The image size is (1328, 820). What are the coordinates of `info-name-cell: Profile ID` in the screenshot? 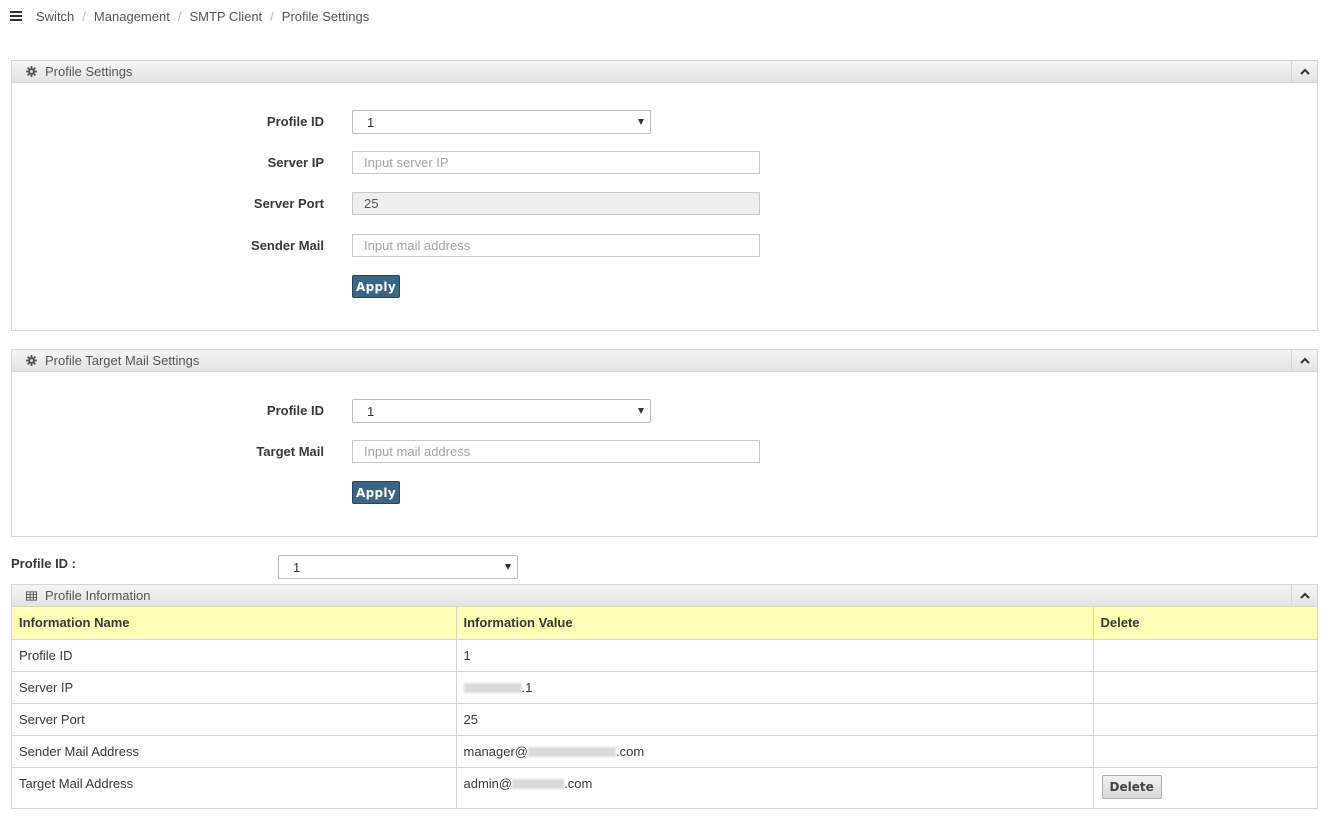 It's located at (234, 655).